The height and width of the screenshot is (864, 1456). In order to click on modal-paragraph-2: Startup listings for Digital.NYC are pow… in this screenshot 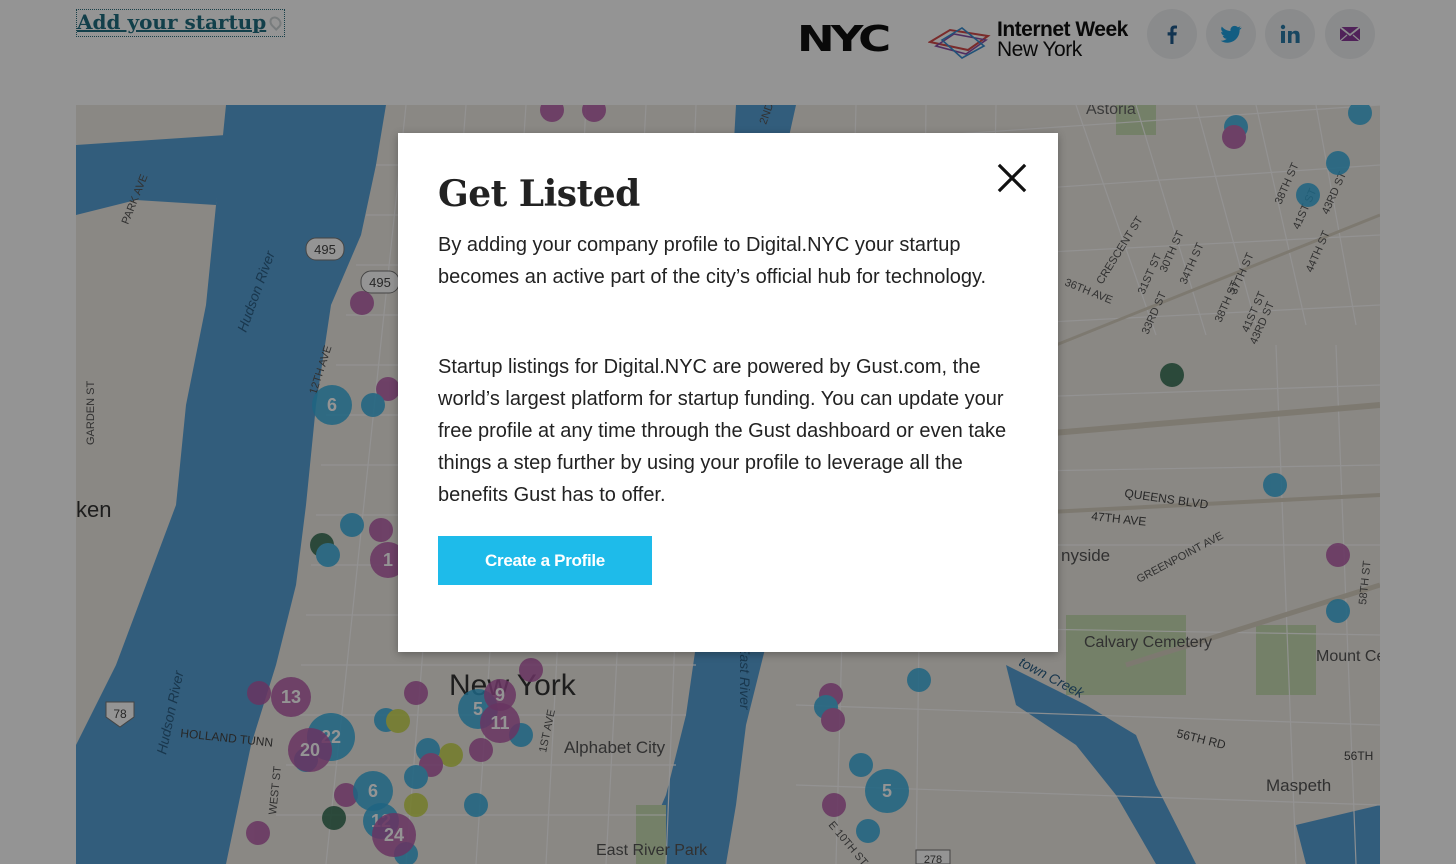, I will do `click(722, 431)`.